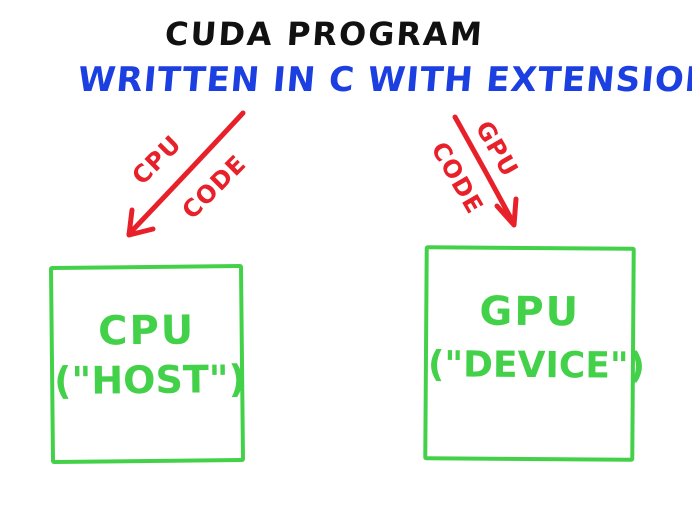 The image size is (692, 515). I want to click on host-box: CPU ("HOST"), so click(147, 364).